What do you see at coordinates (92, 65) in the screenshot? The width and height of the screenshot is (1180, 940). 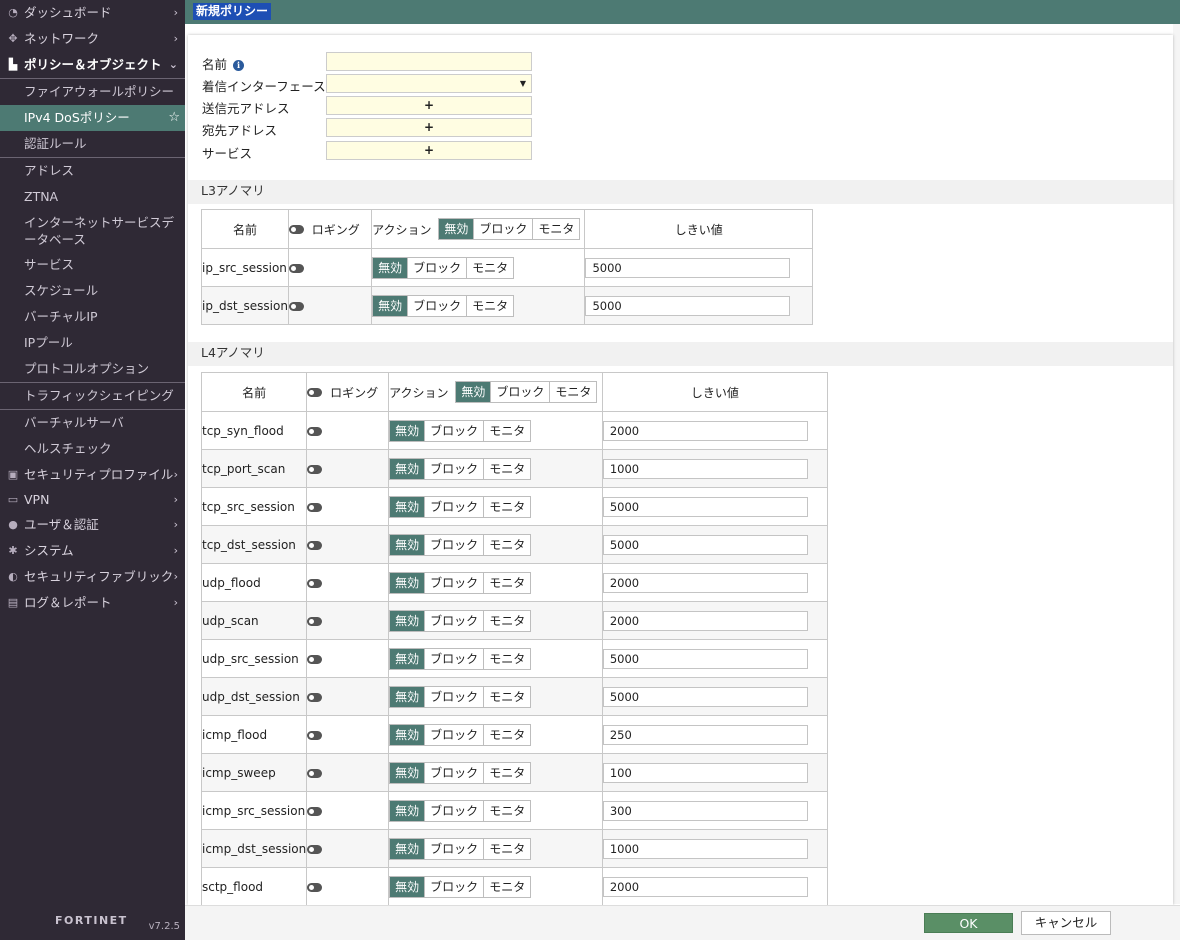 I see `nav-policy-objects: ▙ ポリシー＆オブジェクト ⌄` at bounding box center [92, 65].